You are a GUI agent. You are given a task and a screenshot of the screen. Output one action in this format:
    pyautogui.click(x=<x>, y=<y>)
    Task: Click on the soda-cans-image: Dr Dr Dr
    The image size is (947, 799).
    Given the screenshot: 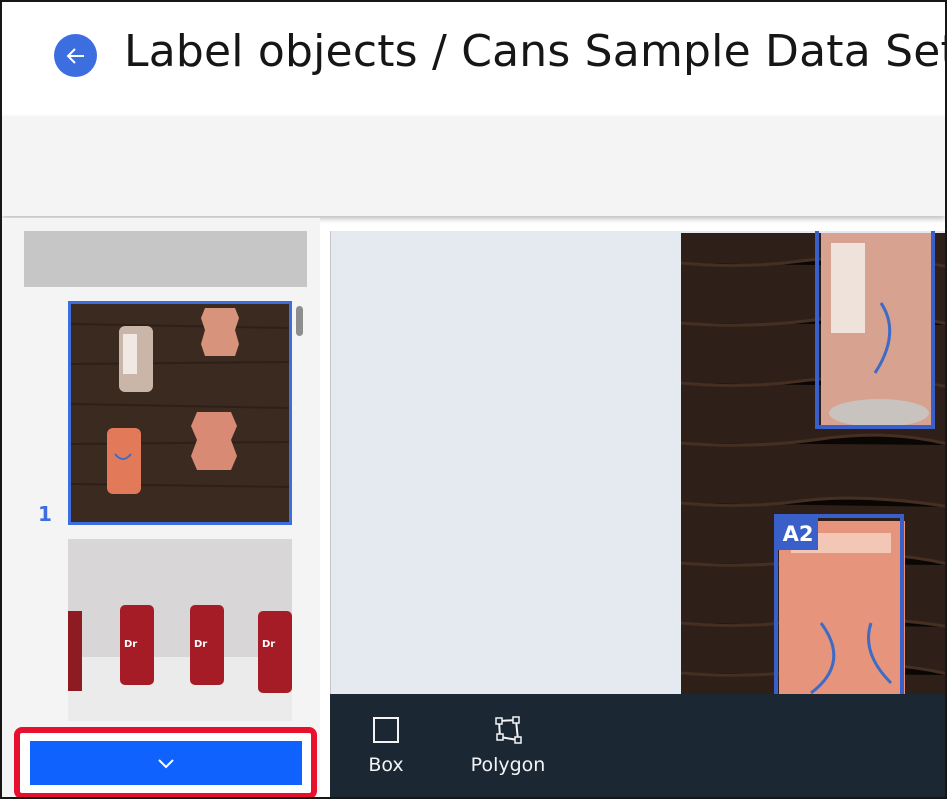 What is the action you would take?
    pyautogui.click(x=180, y=630)
    